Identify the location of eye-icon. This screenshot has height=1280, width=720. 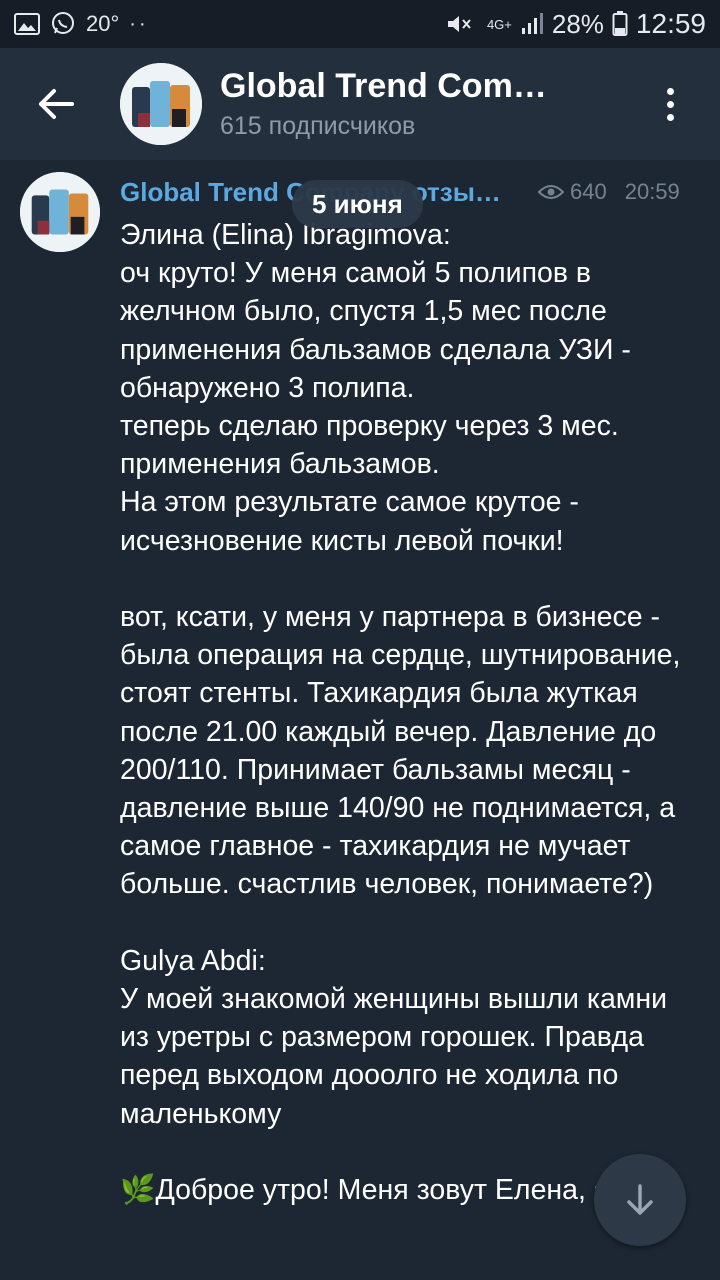
(551, 192).